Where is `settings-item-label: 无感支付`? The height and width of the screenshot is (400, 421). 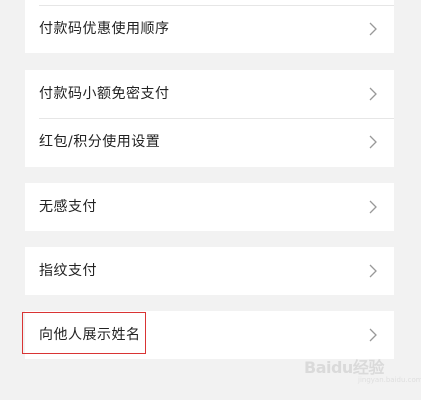
settings-item-label: 无感支付 is located at coordinates (68, 207).